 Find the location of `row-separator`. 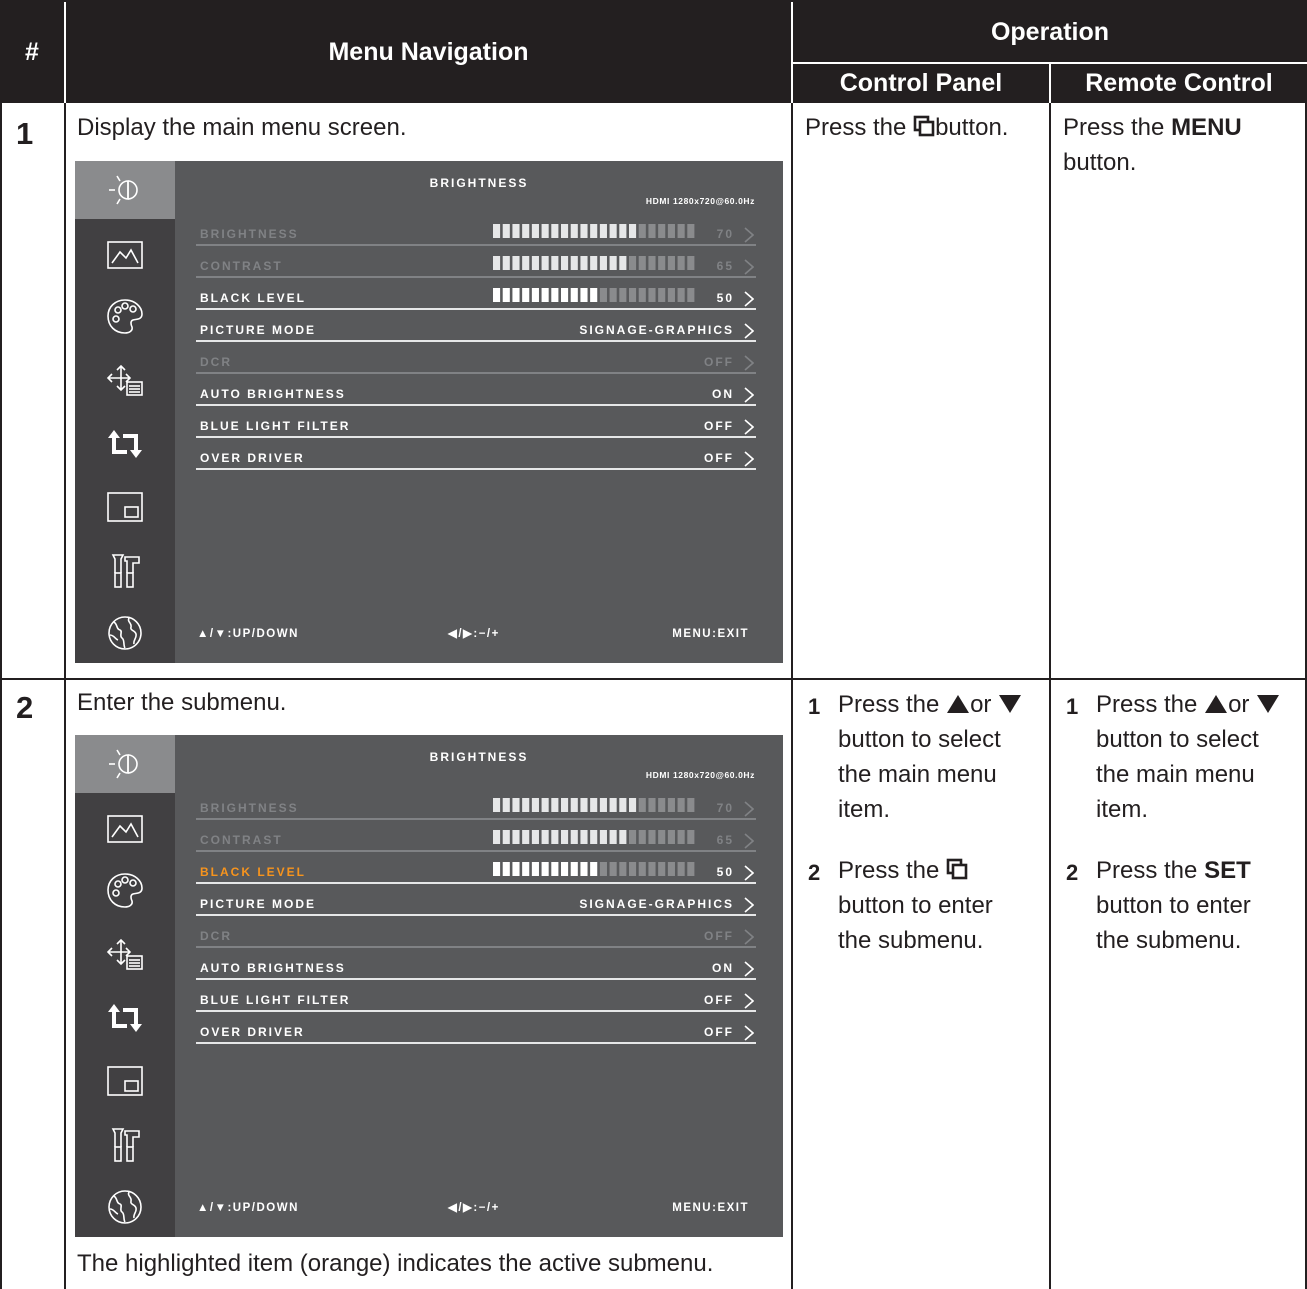

row-separator is located at coordinates (653, 679).